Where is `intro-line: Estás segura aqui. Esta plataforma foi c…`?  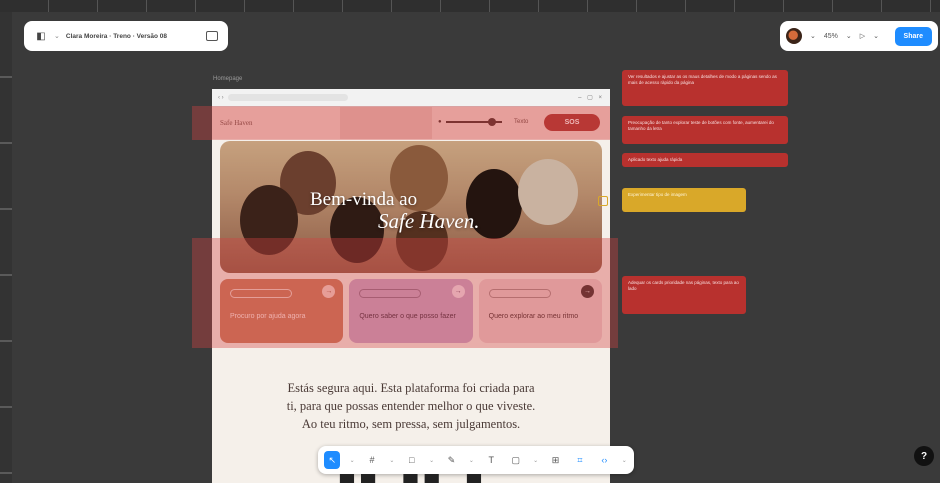
intro-line: Estás segura aqui. Esta plataforma foi c… is located at coordinates (411, 388).